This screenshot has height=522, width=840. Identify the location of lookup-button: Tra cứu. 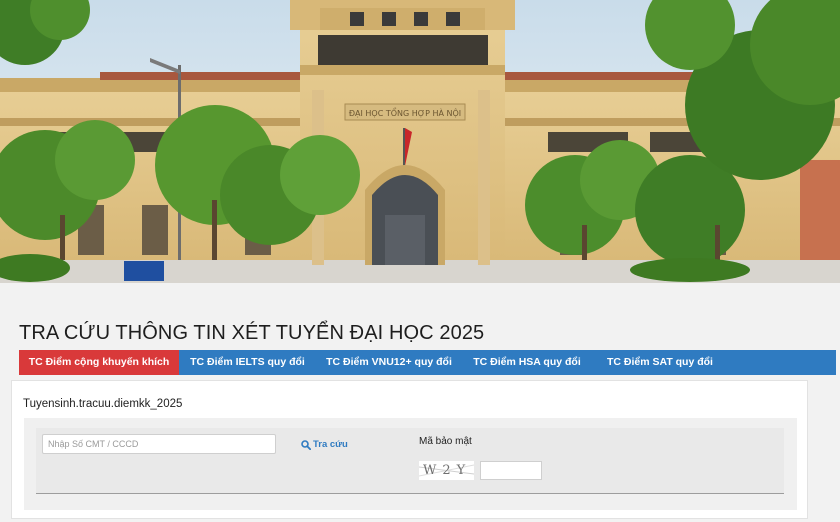
(324, 444).